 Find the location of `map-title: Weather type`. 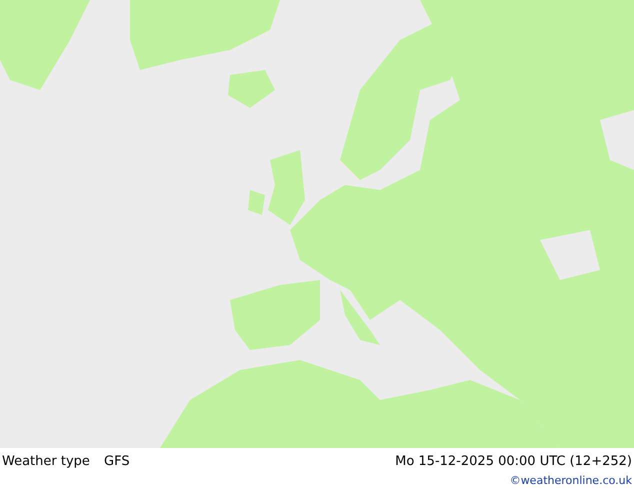

map-title: Weather type is located at coordinates (46, 462).